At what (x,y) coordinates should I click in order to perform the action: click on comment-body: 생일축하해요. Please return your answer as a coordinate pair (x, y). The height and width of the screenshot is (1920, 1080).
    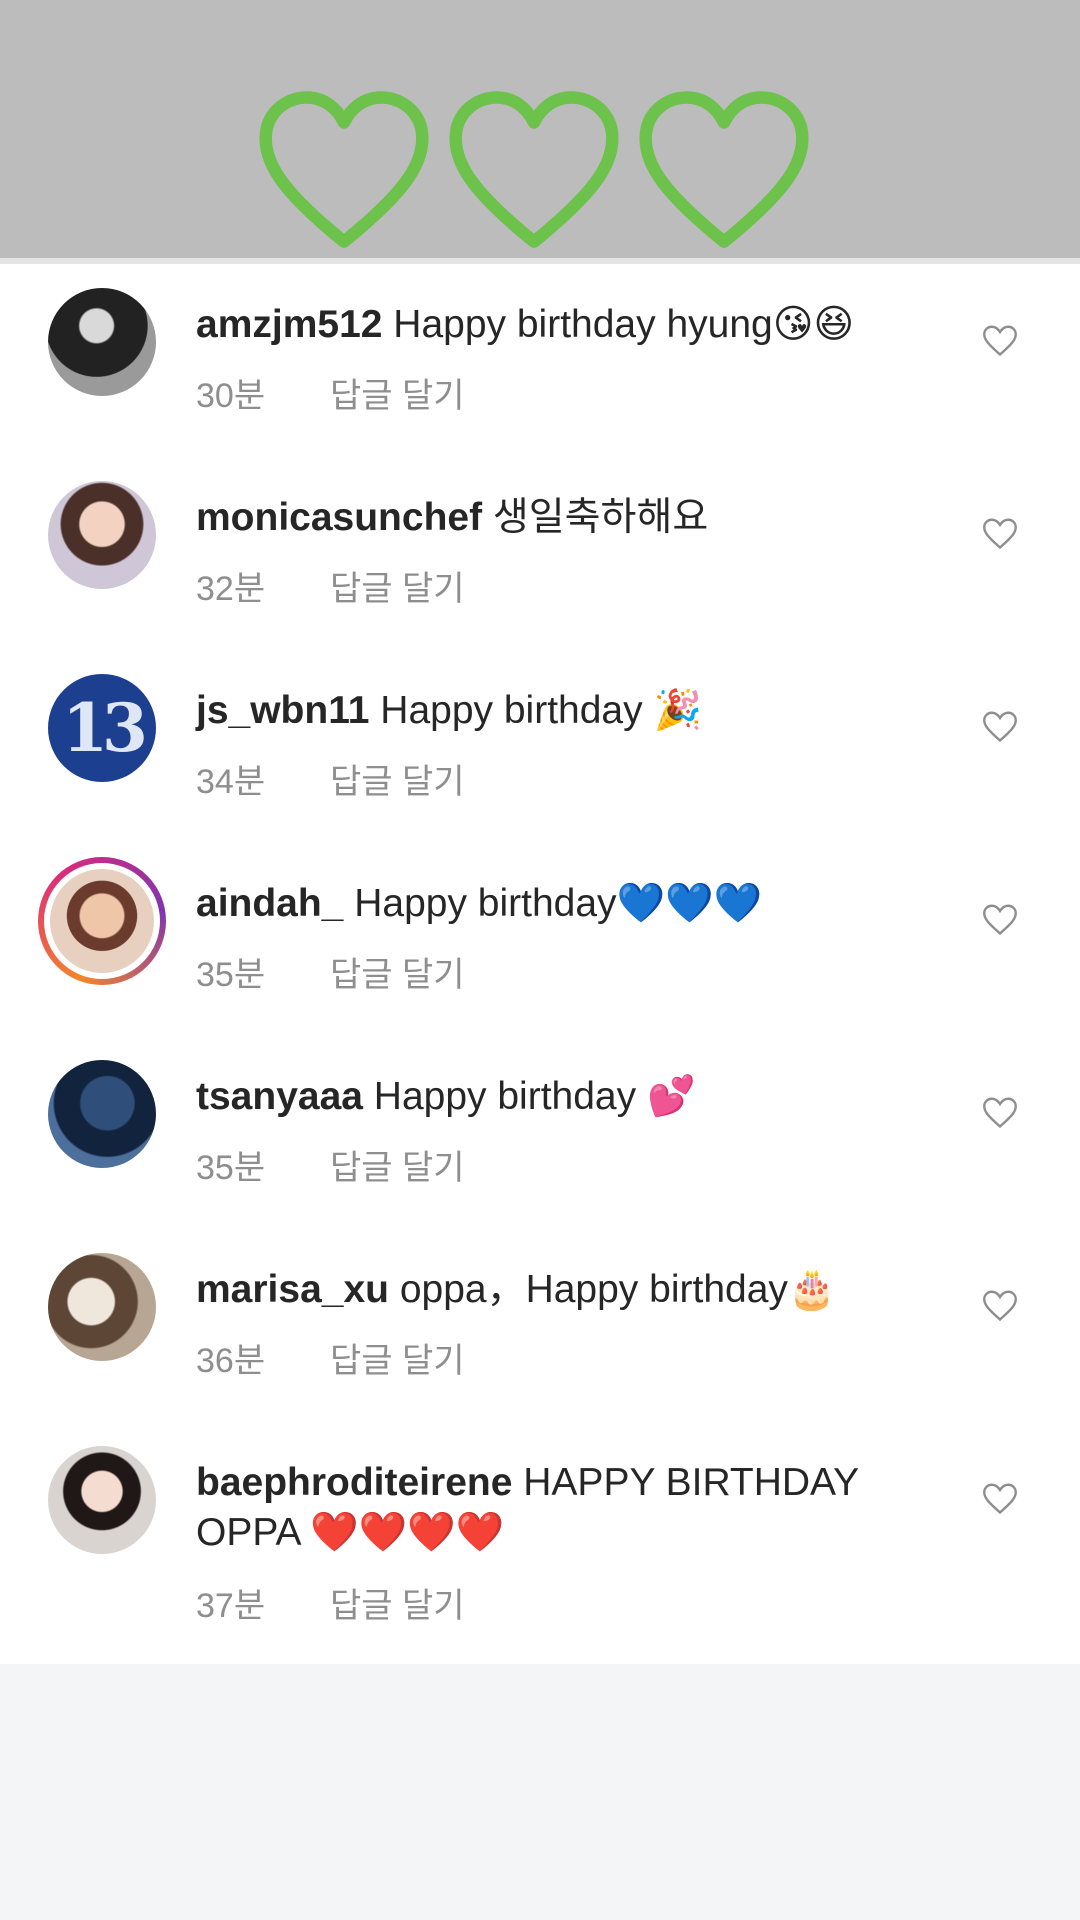
    Looking at the image, I should click on (600, 517).